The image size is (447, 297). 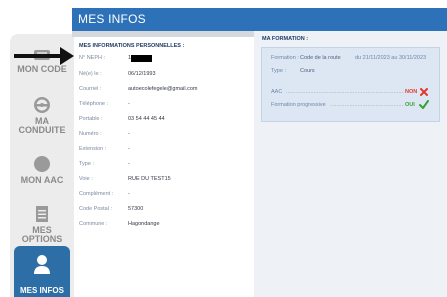 What do you see at coordinates (42, 105) in the screenshot?
I see `steering-wheel-icon` at bounding box center [42, 105].